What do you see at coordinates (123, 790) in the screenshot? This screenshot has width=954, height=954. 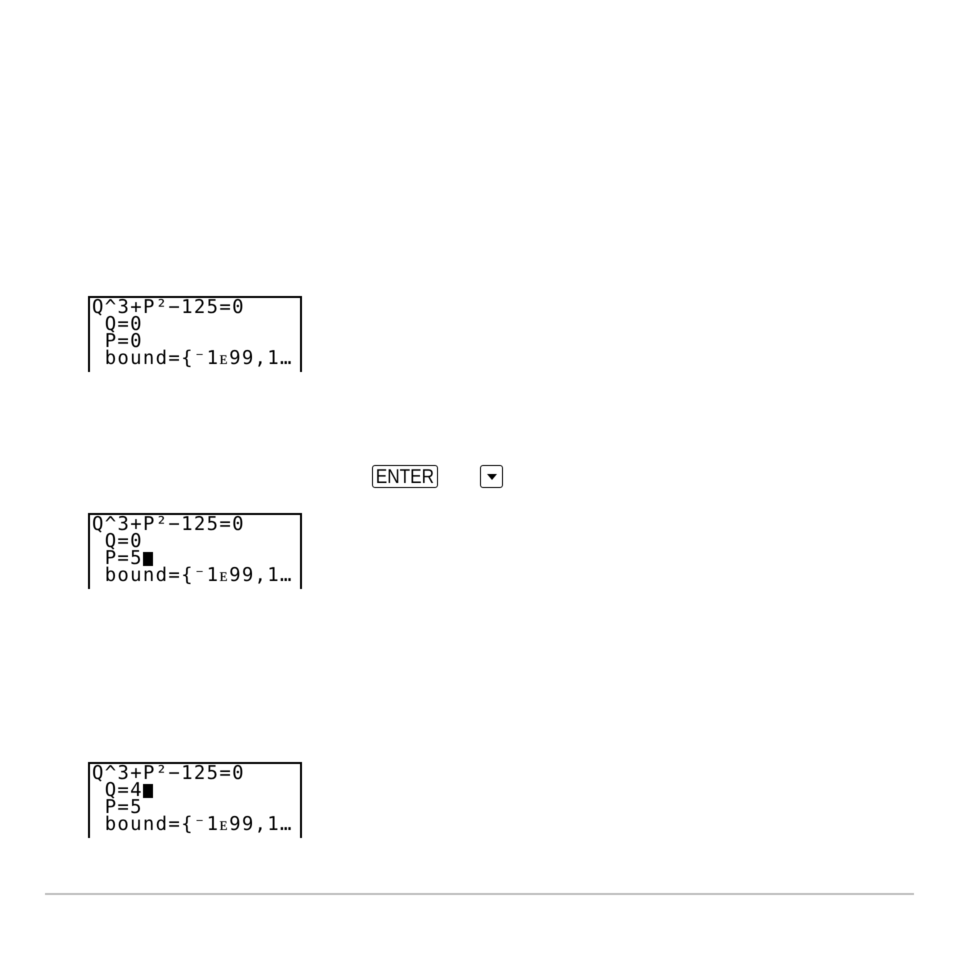 I see `screen-text-line: Q=4` at bounding box center [123, 790].